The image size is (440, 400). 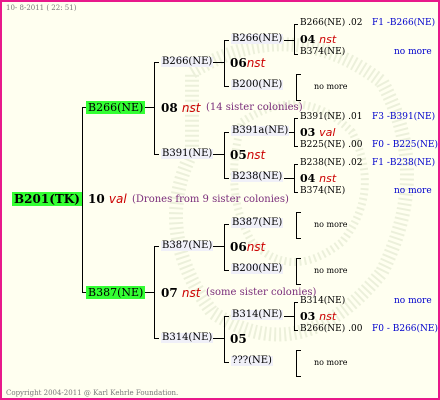 What do you see at coordinates (41, 8) in the screenshot?
I see `timestamp: 10- 8-2011 ( 22: 51)` at bounding box center [41, 8].